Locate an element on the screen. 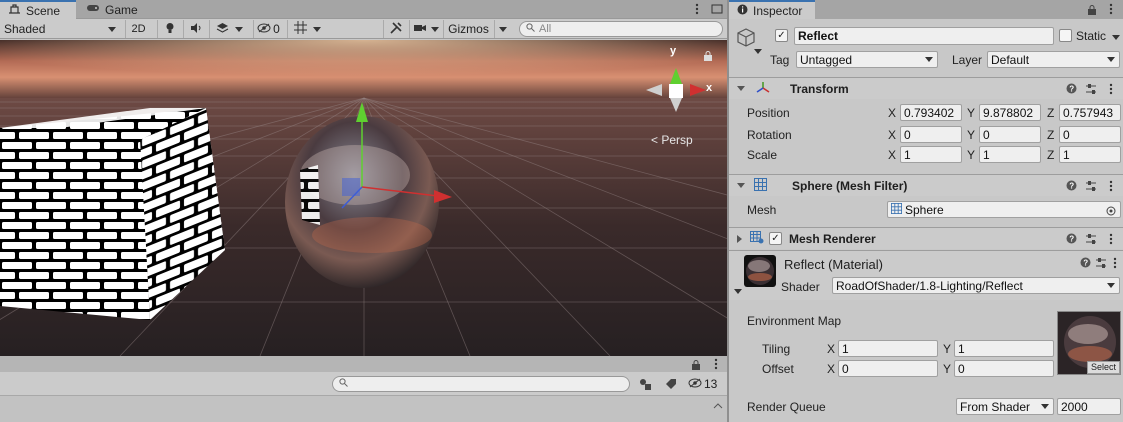  render-queue-mode-dropdown: From Shader is located at coordinates (1005, 406).